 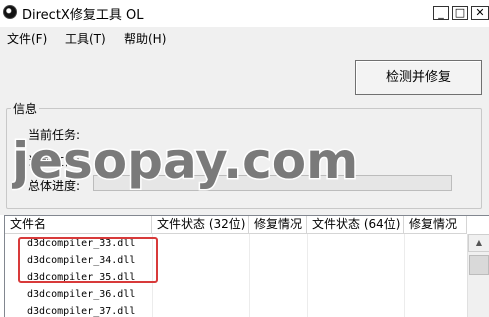 I want to click on minimize-button: _, so click(x=441, y=13).